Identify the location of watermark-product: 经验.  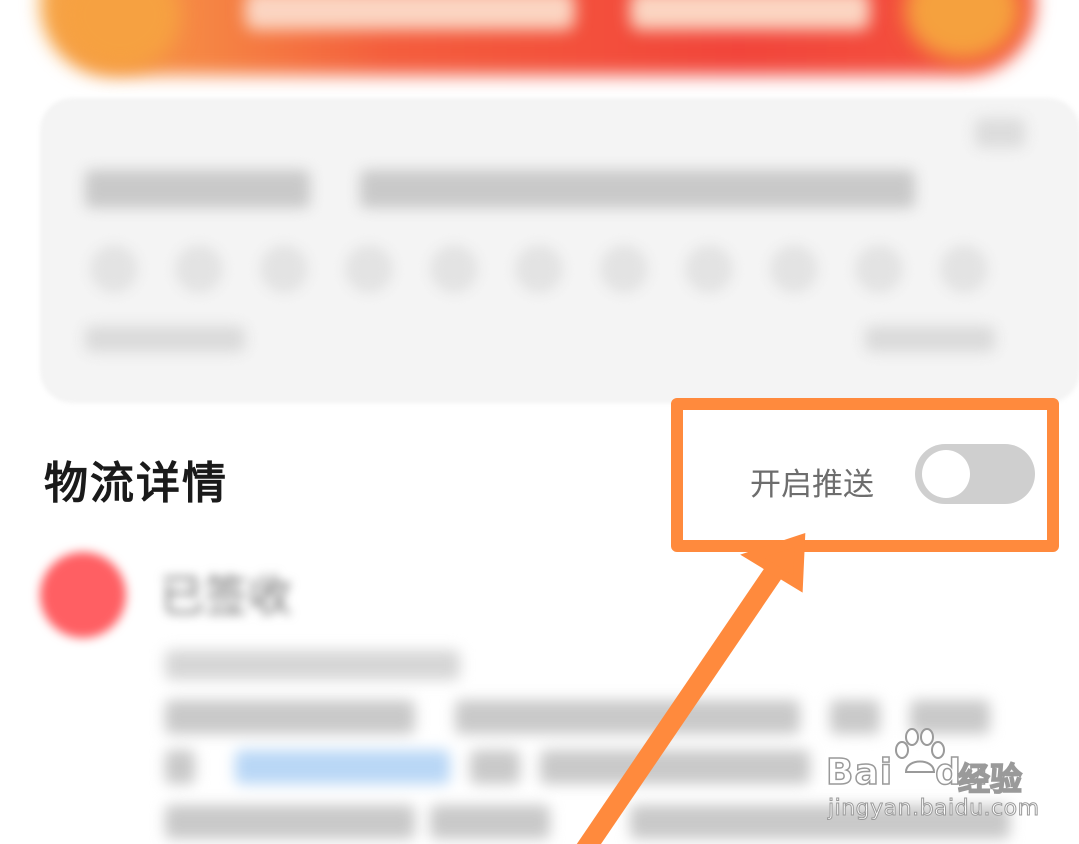
(990, 779).